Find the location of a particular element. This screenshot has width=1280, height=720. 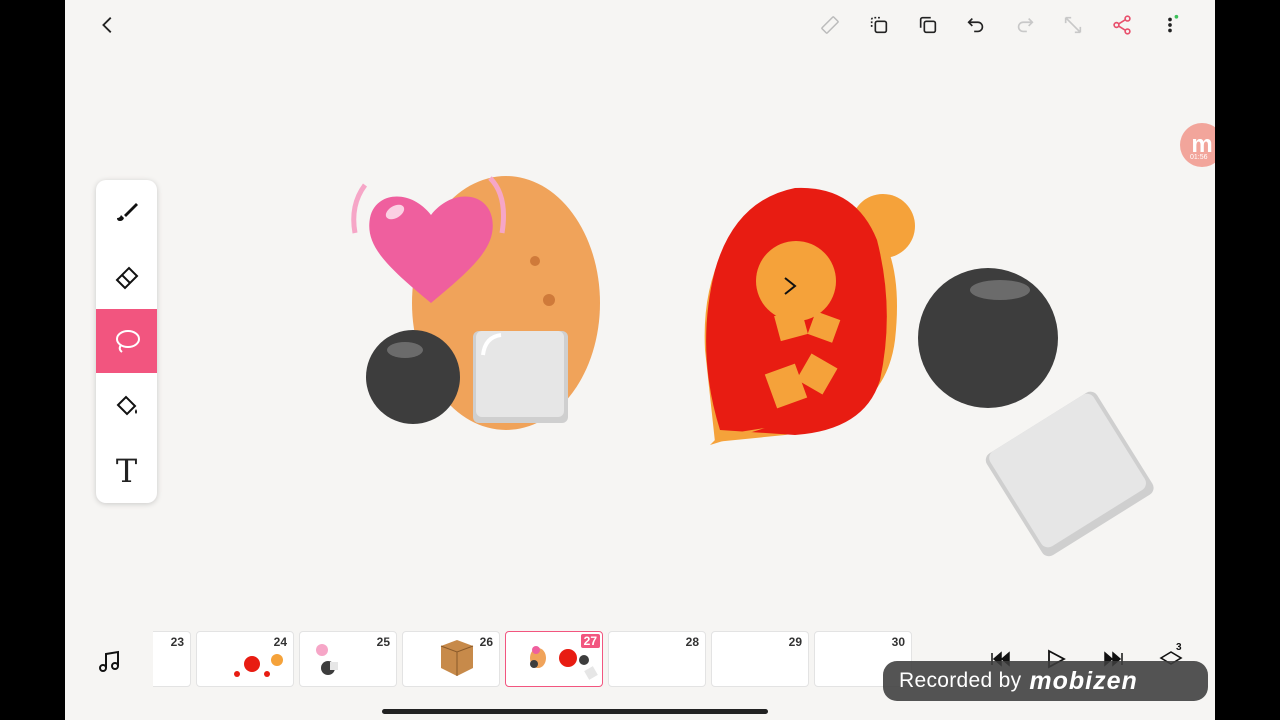

fill-tool is located at coordinates (126, 406).